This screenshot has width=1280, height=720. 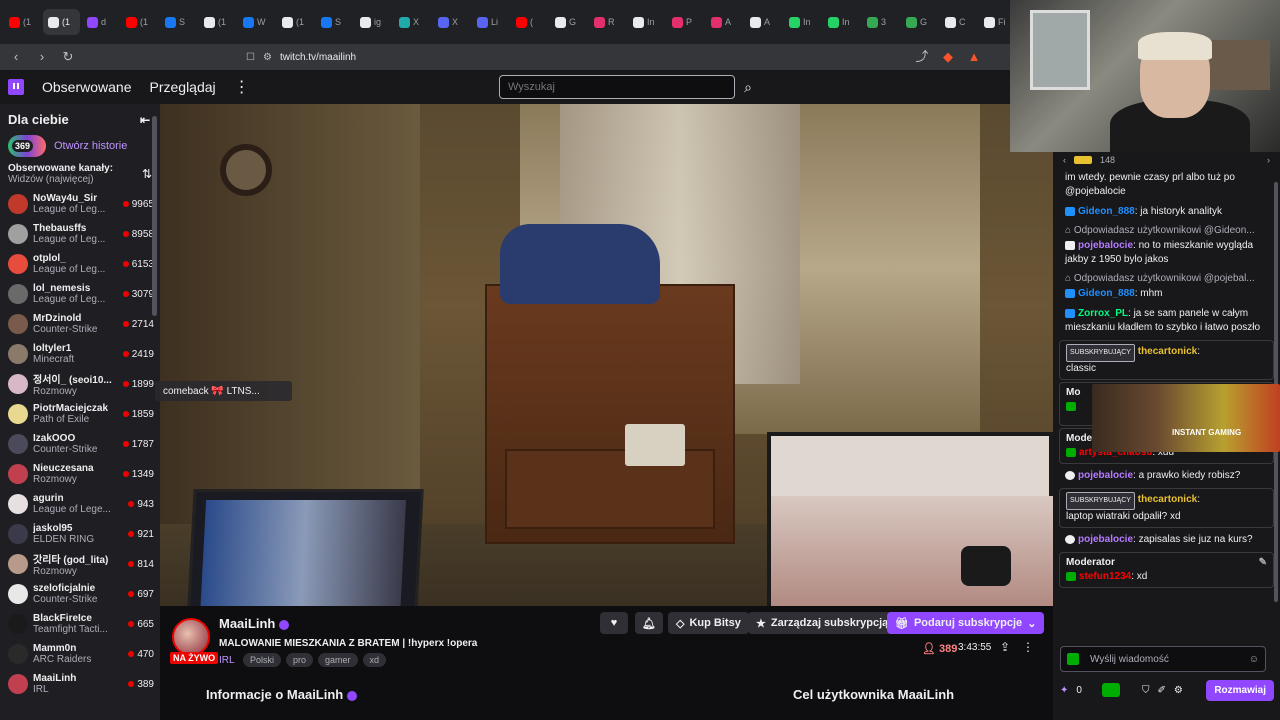 I want to click on notify-button: 🔔︎, so click(x=649, y=623).